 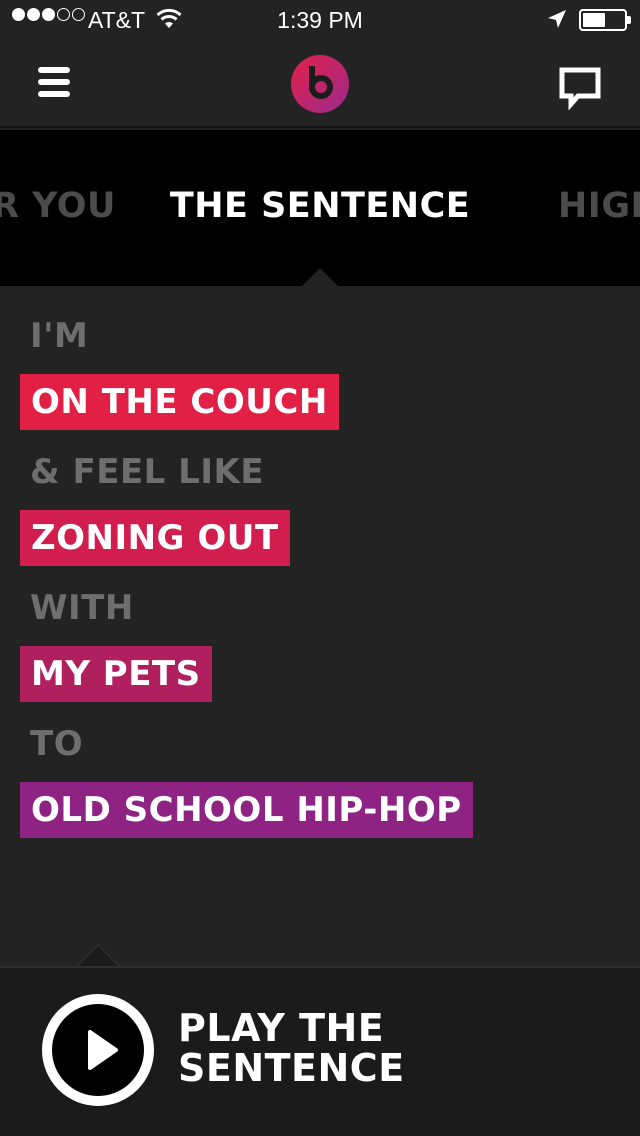 I want to click on play-circle-icon, so click(x=98, y=1050).